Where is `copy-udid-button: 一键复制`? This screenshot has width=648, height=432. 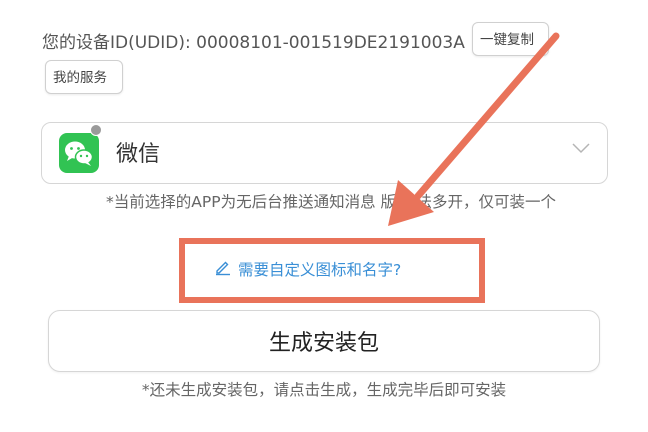
copy-udid-button: 一键复制 is located at coordinates (510, 39).